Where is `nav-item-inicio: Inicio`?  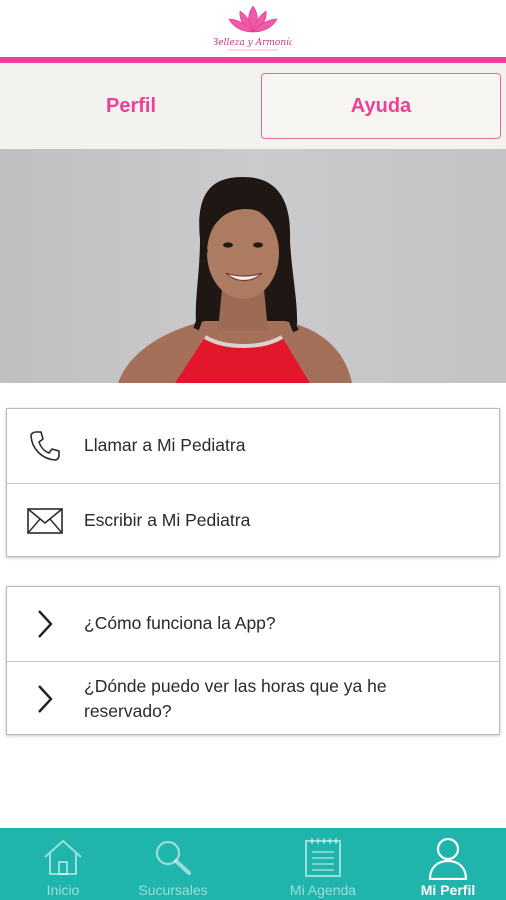 nav-item-inicio: Inicio is located at coordinates (63, 864).